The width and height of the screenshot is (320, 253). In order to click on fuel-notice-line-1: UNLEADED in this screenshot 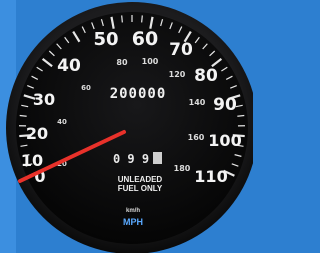, I will do `click(140, 179)`.